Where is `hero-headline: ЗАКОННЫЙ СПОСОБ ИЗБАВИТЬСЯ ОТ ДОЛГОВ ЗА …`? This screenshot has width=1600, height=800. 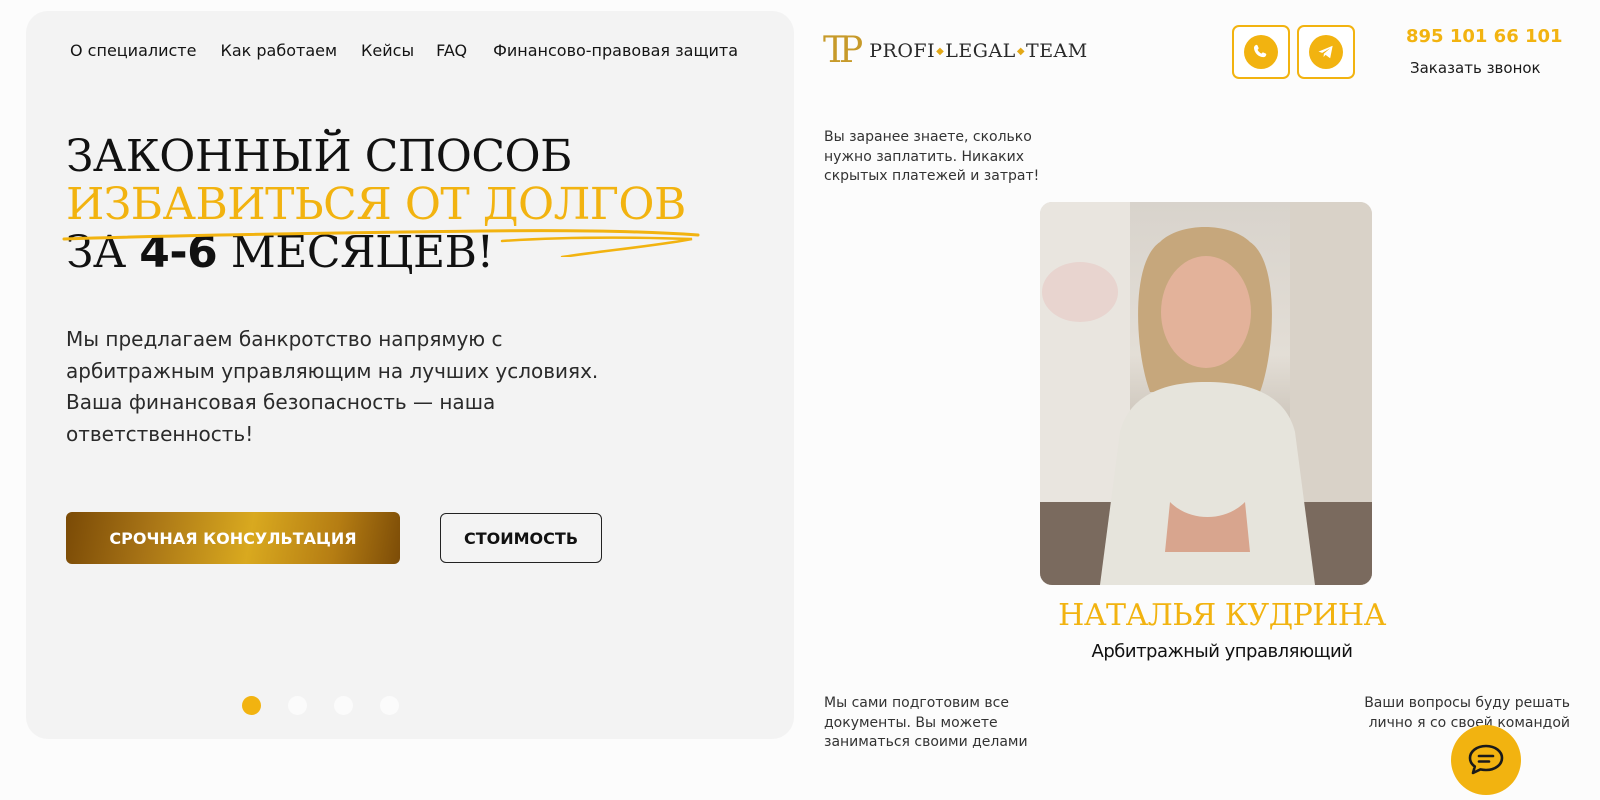
hero-headline: ЗАКОННЫЙ СПОСОБ ИЗБАВИТЬСЯ ОТ ДОЛГОВ ЗА … is located at coordinates (381, 204).